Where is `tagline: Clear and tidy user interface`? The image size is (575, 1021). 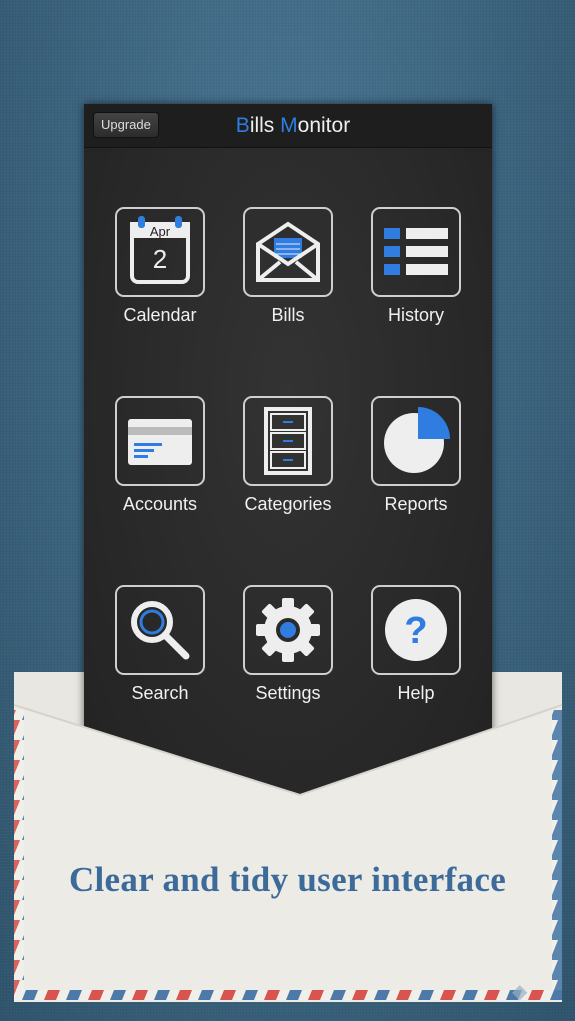 tagline: Clear and tidy user interface is located at coordinates (287, 879).